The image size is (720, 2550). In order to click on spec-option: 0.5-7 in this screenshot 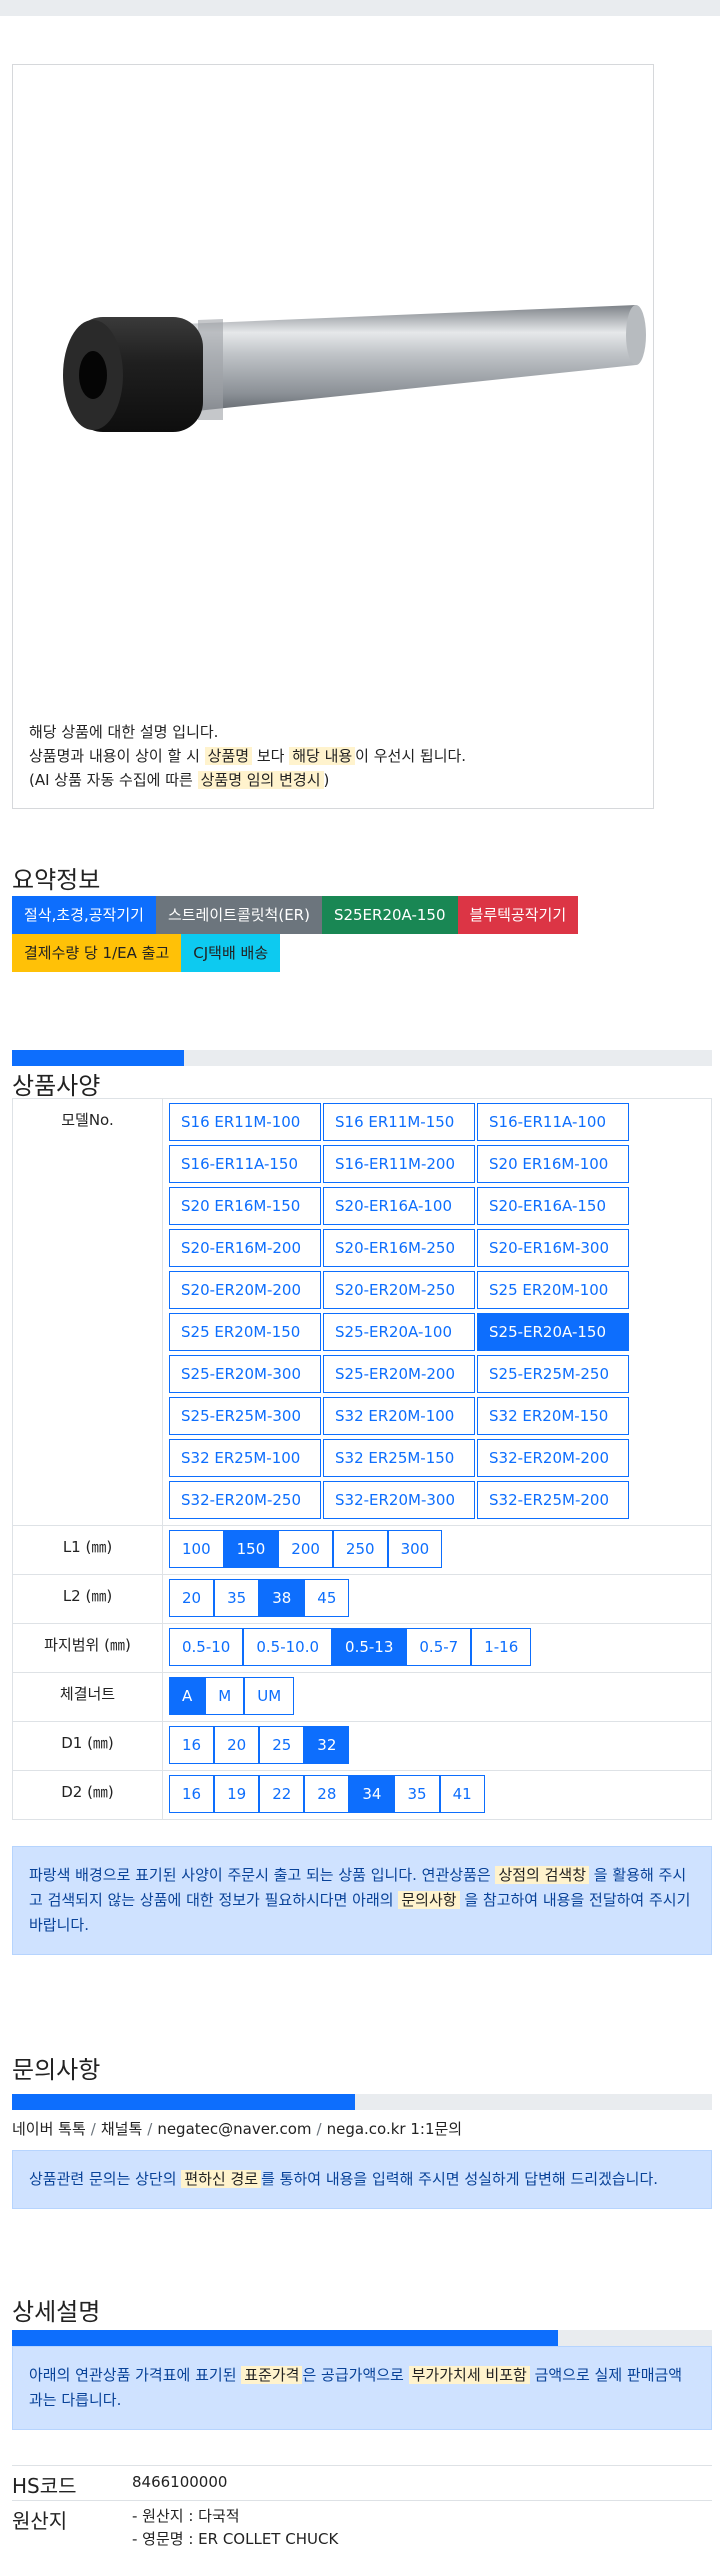, I will do `click(439, 1647)`.